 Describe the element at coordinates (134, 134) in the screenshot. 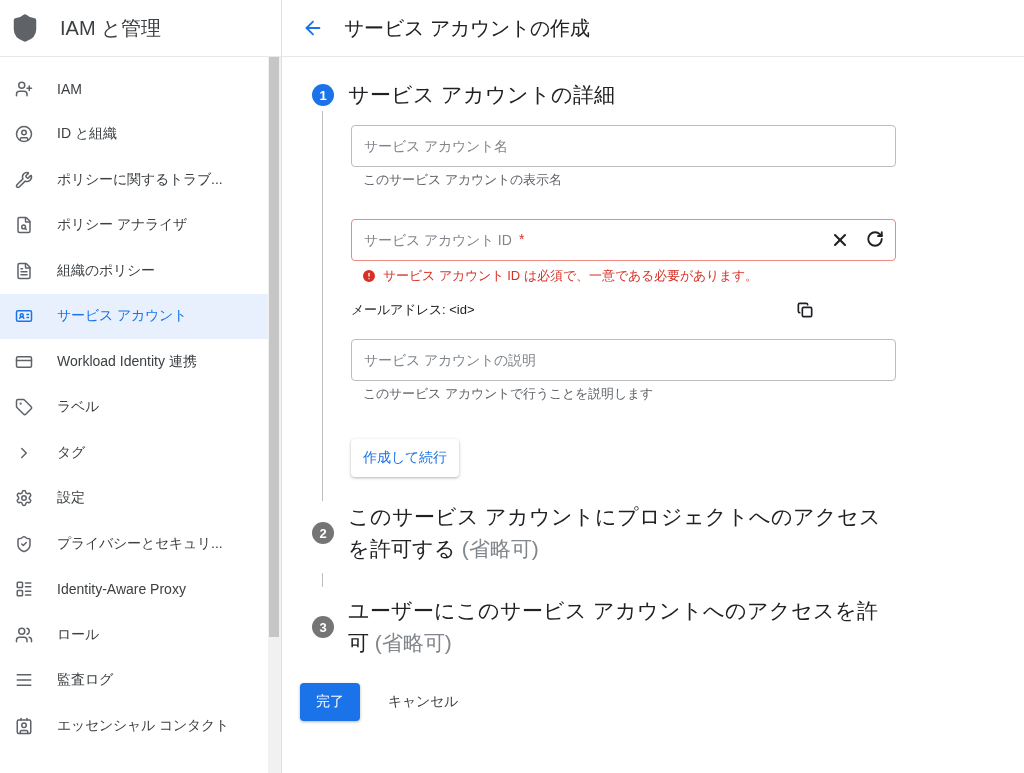

I see `nav-item: ID と組織` at that location.